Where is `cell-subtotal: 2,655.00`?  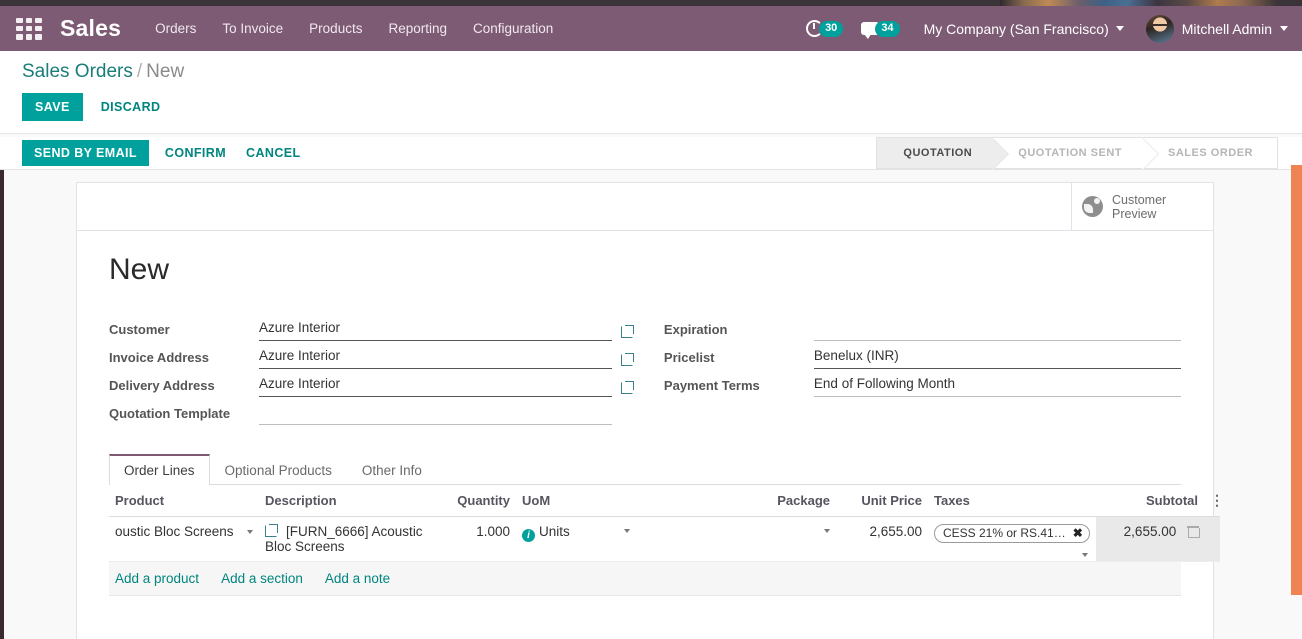
cell-subtotal: 2,655.00 is located at coordinates (1150, 539).